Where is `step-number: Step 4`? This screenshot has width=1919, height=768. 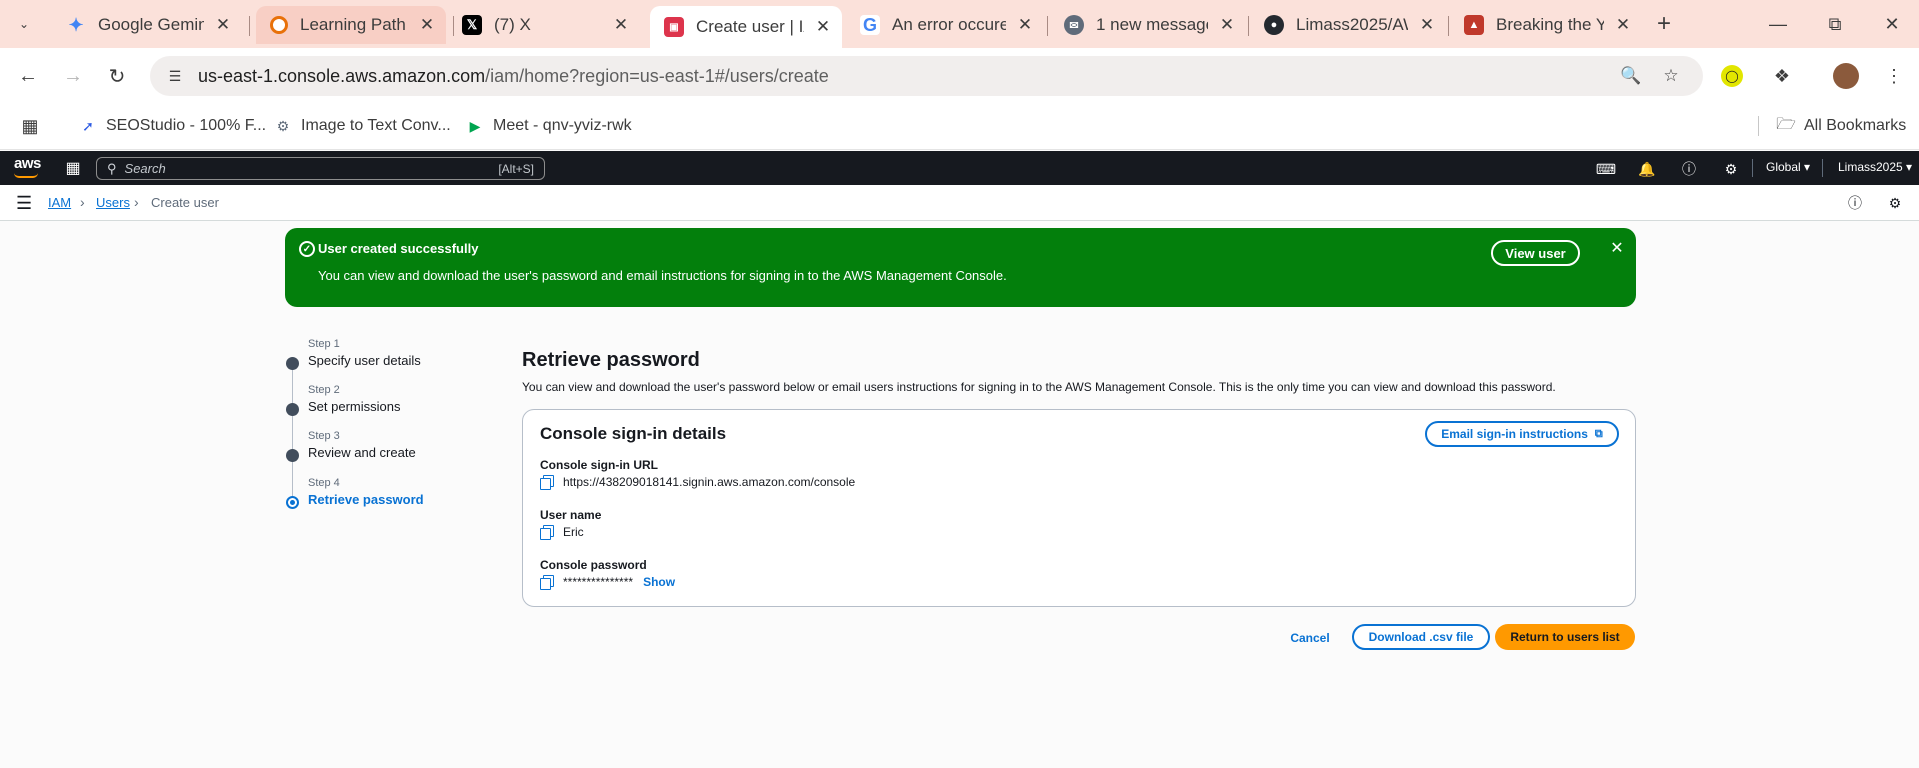
step-number: Step 4 is located at coordinates (324, 483).